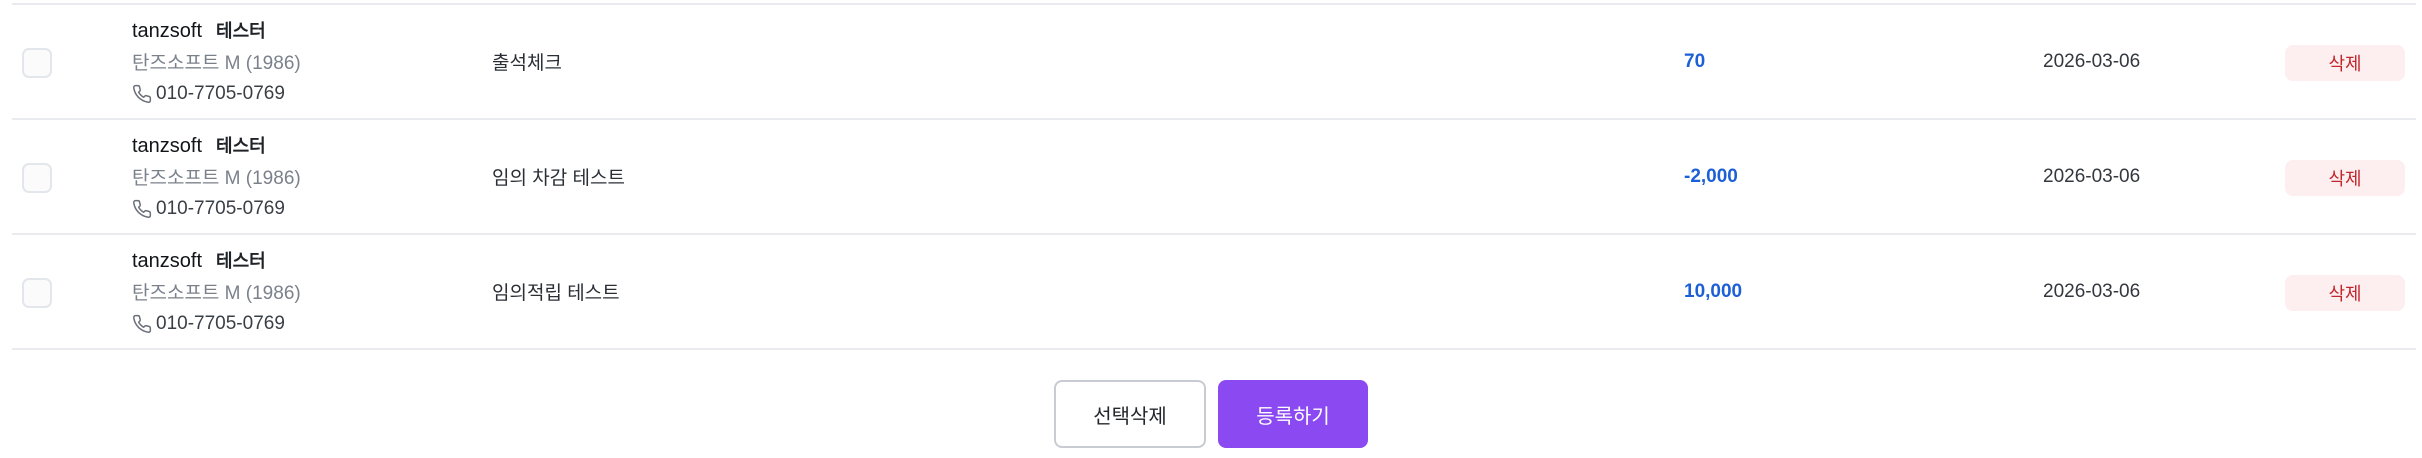 The width and height of the screenshot is (2422, 458). What do you see at coordinates (1130, 414) in the screenshot?
I see `delete-selected-button: 선택삭제` at bounding box center [1130, 414].